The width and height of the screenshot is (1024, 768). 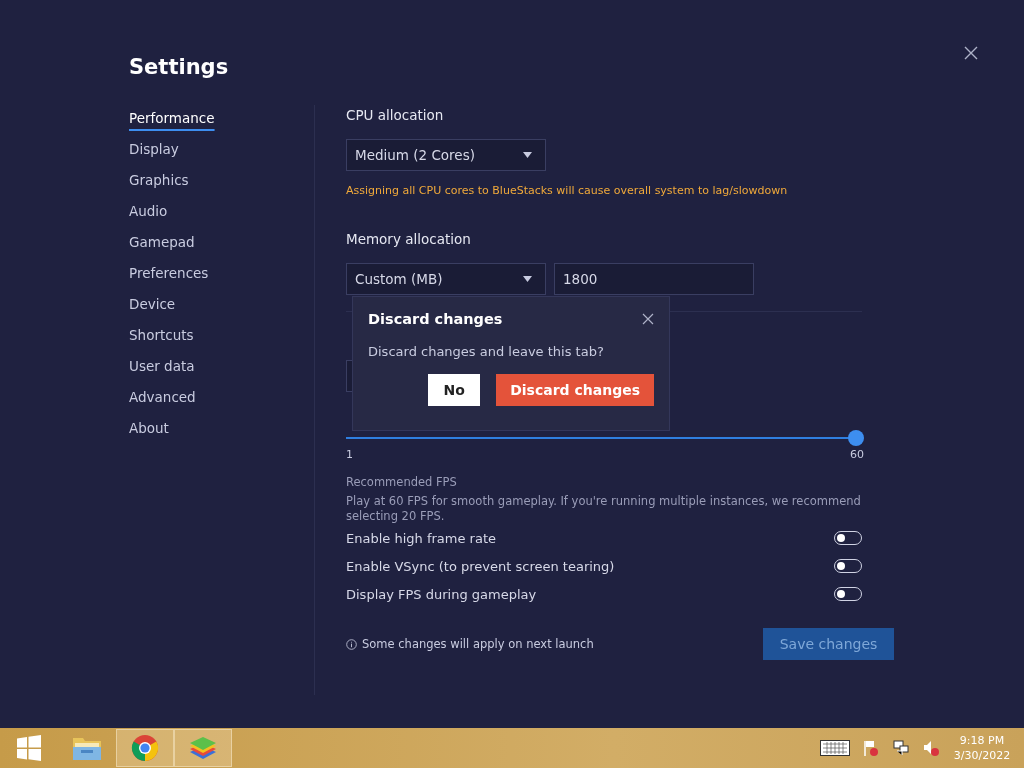 What do you see at coordinates (148, 213) in the screenshot?
I see `sidebar-item: Audio` at bounding box center [148, 213].